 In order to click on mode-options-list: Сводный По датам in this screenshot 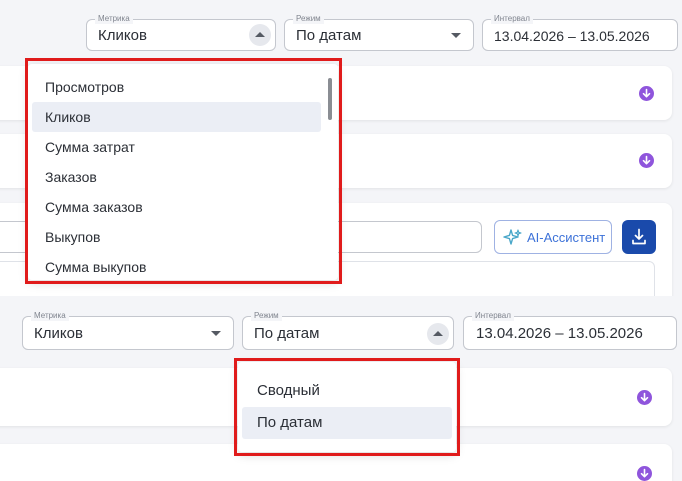, I will do `click(347, 407)`.